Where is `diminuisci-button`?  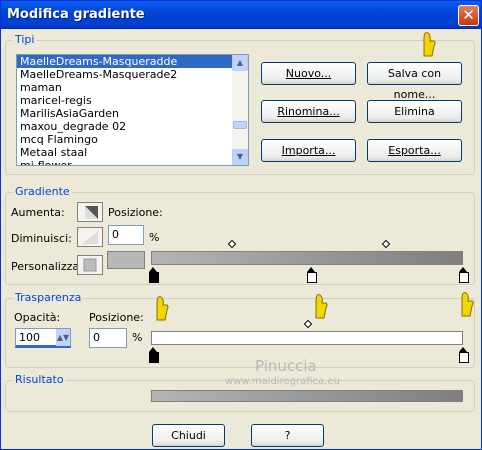 diminuisci-button is located at coordinates (90, 237).